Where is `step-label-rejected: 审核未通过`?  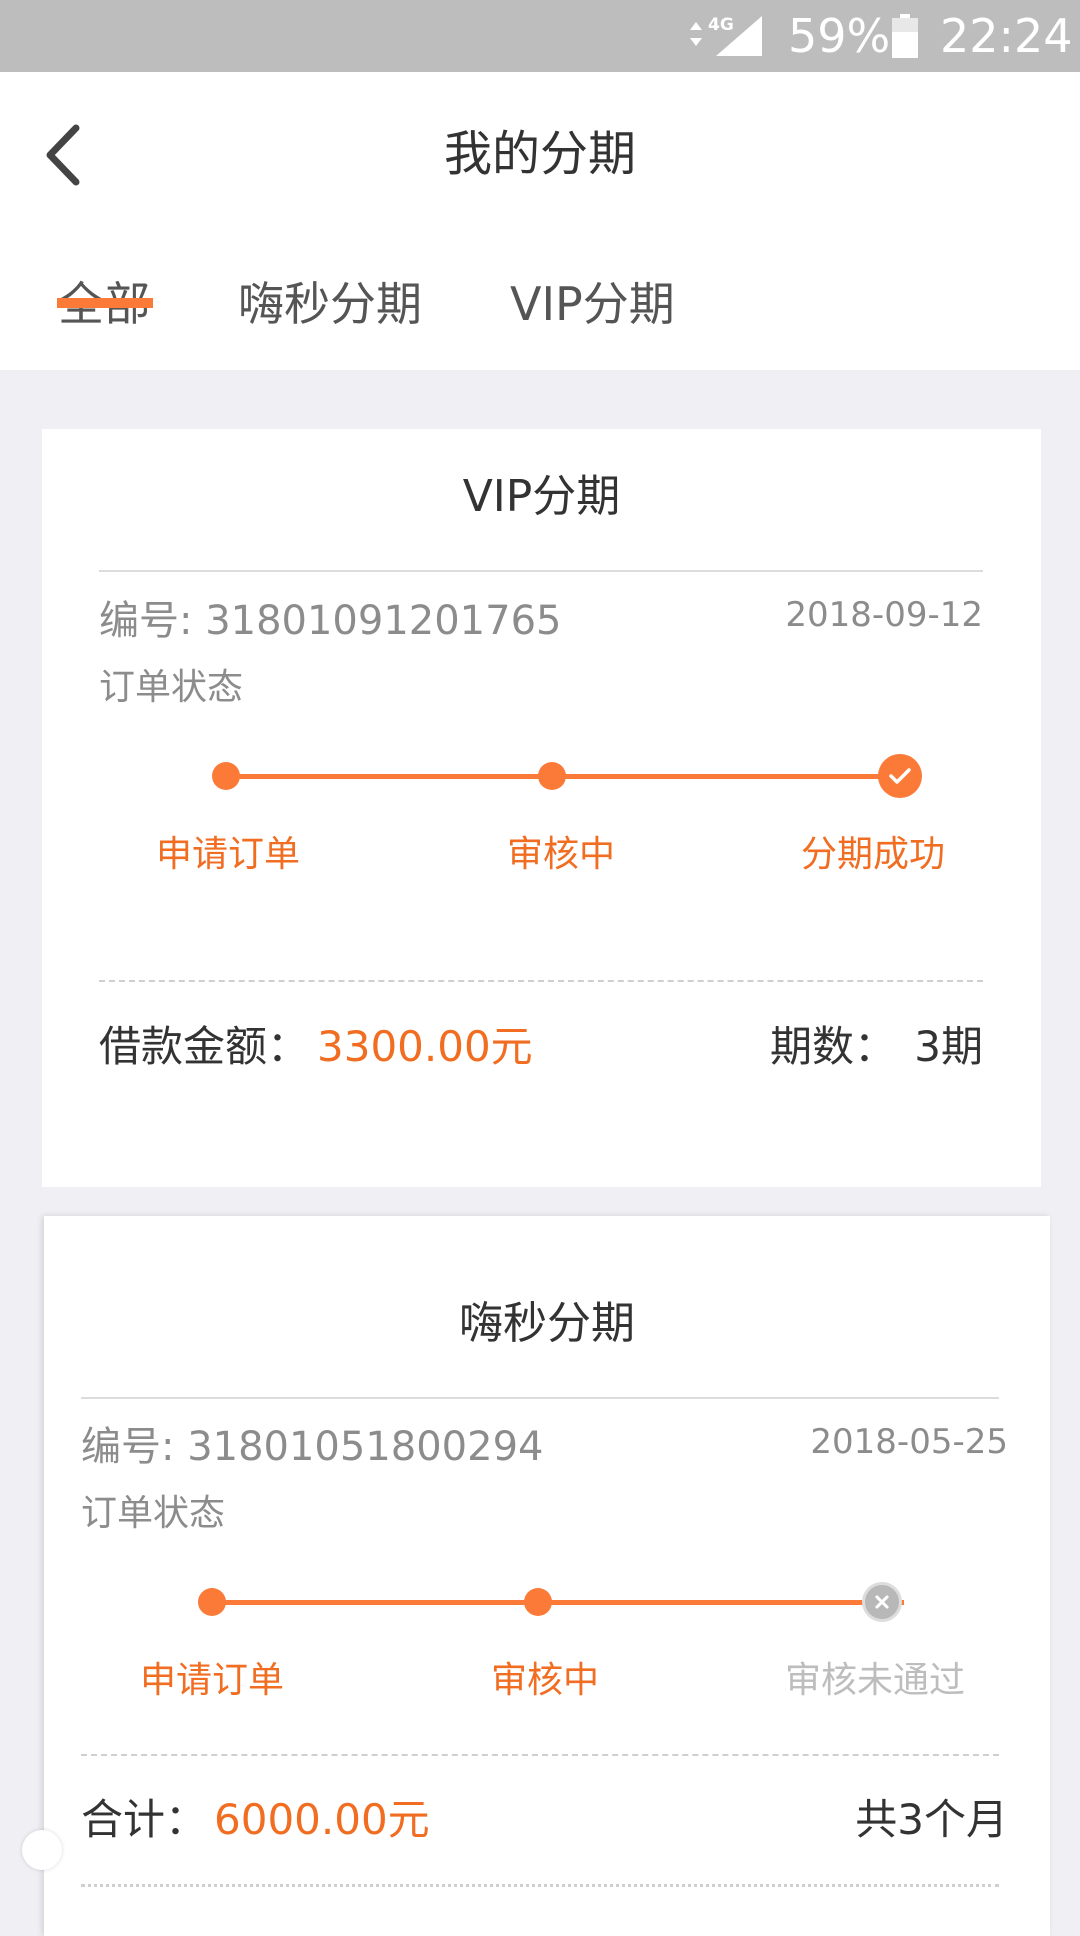 step-label-rejected: 审核未通过 is located at coordinates (874, 1680).